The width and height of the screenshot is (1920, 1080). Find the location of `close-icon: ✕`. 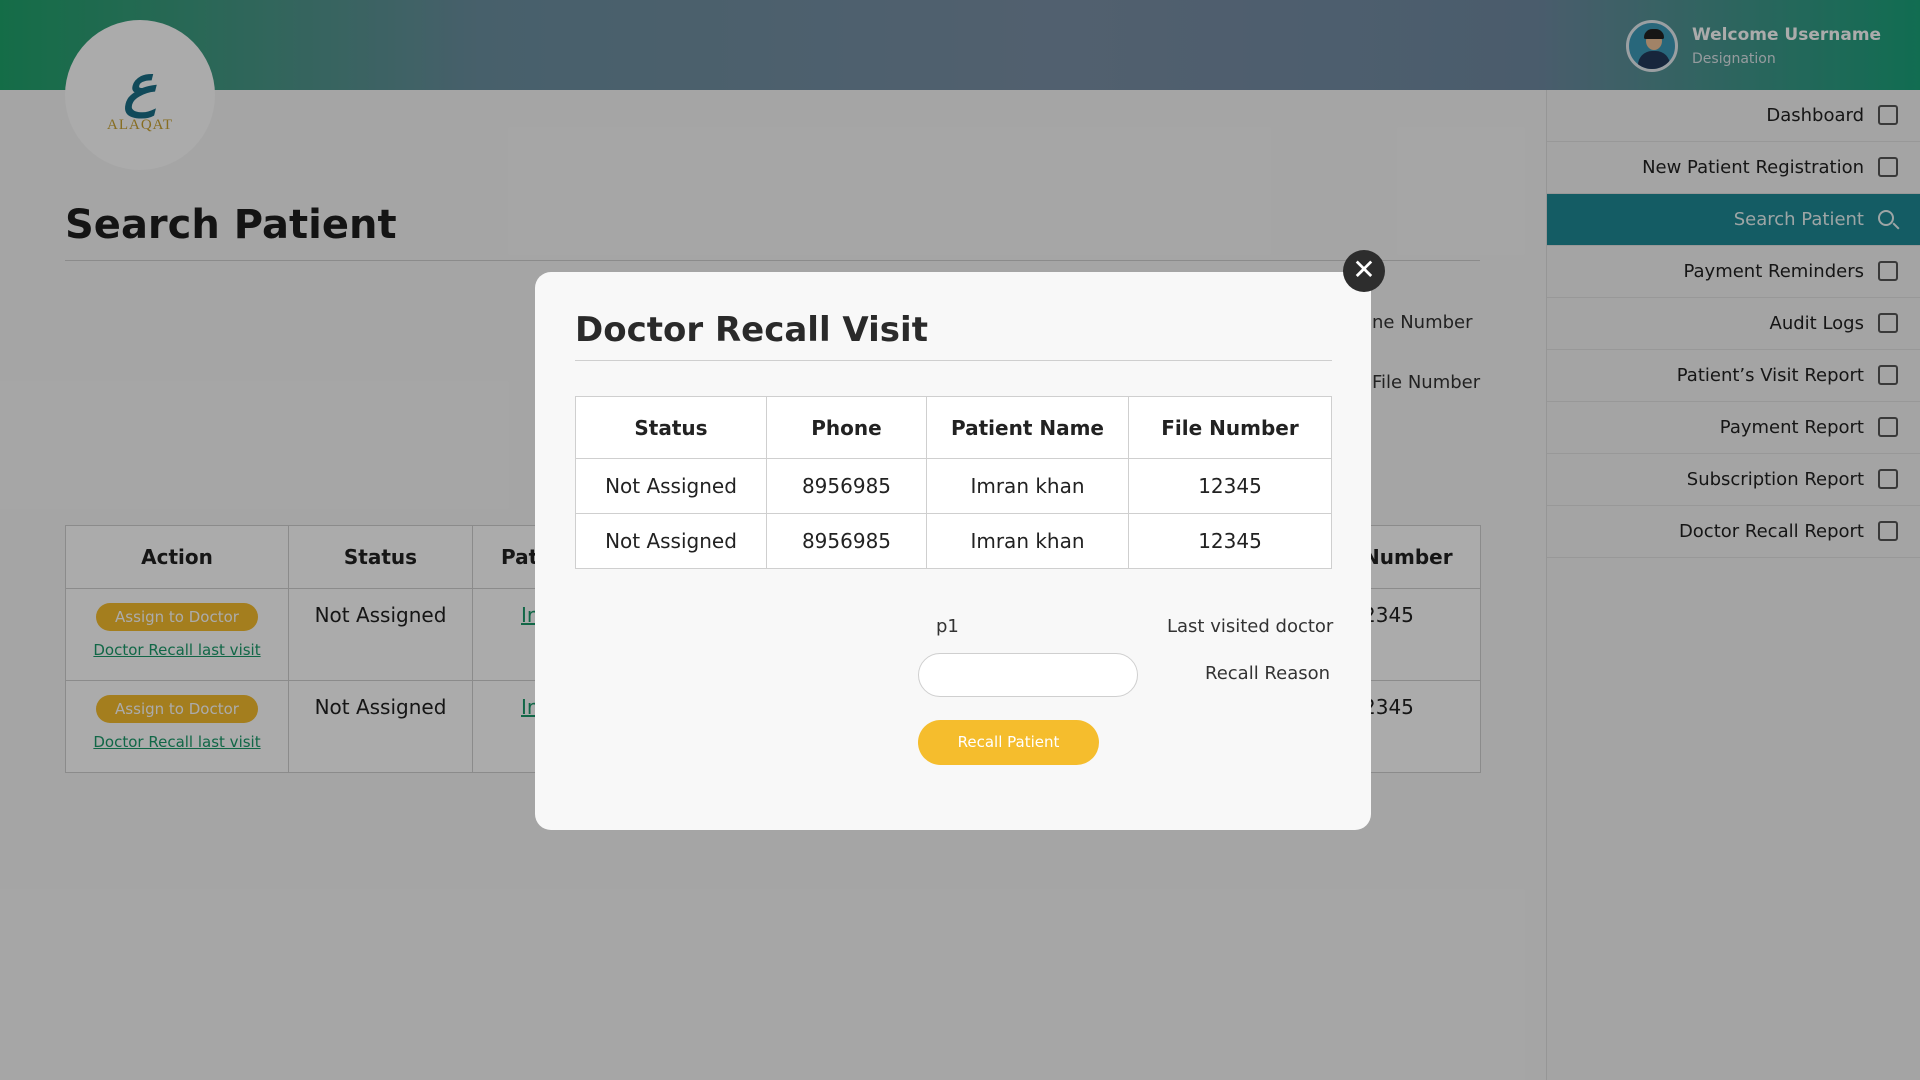

close-icon: ✕ is located at coordinates (1364, 271).